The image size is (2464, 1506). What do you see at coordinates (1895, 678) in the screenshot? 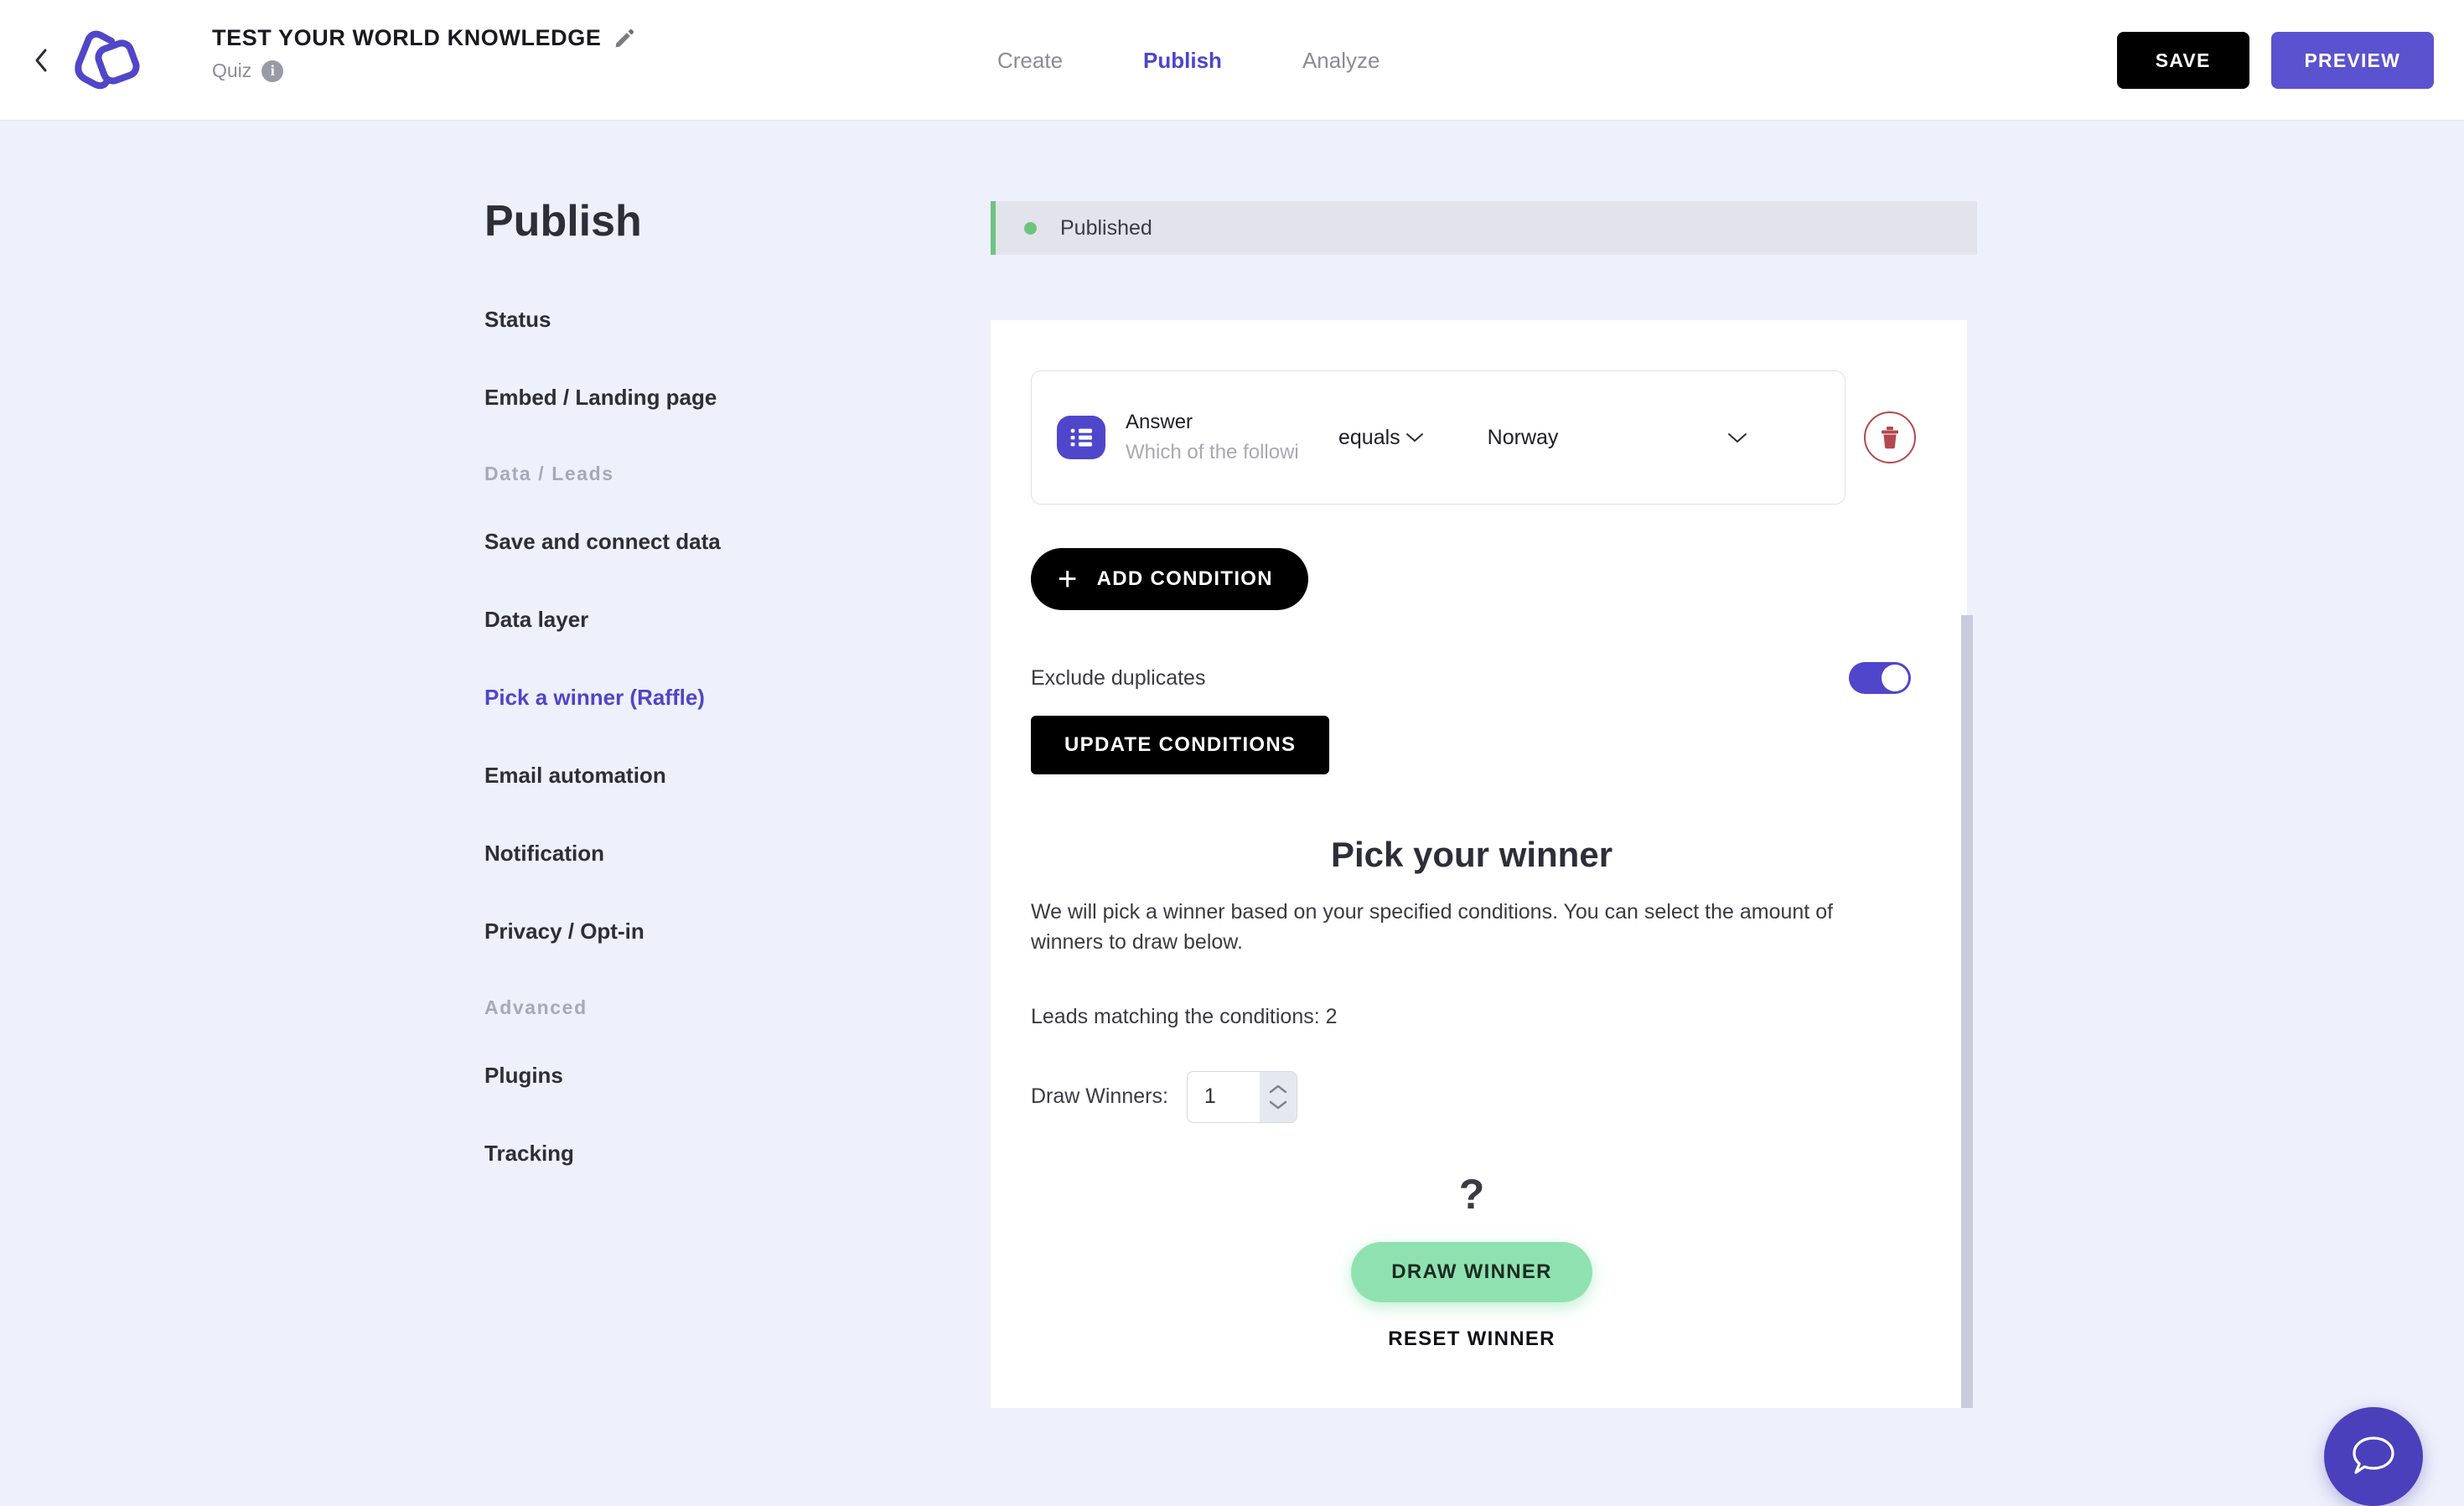
I see `toggle-knob` at bounding box center [1895, 678].